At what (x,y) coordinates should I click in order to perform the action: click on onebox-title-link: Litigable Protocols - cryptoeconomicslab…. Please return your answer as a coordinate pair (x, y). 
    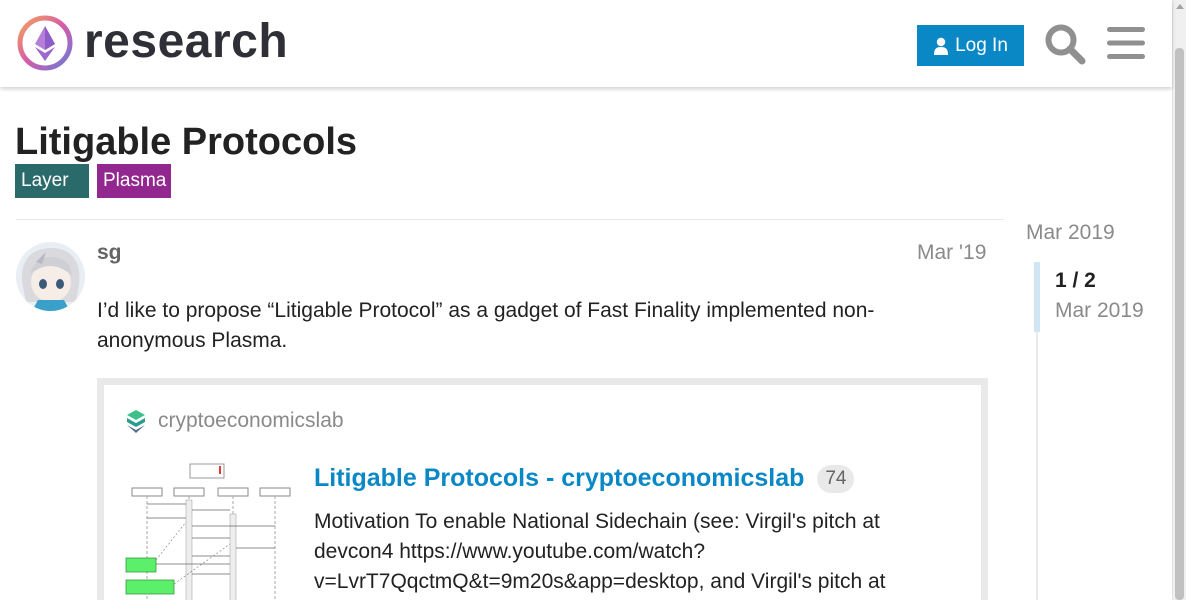
    Looking at the image, I should click on (584, 478).